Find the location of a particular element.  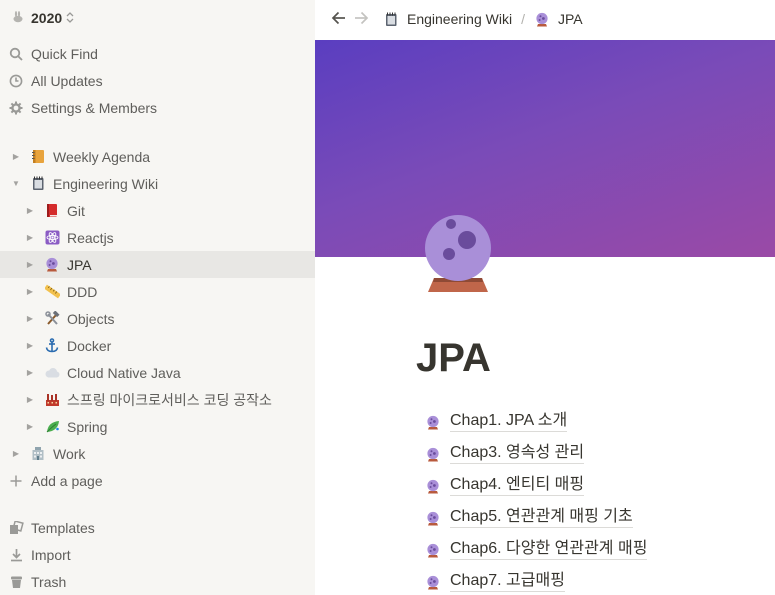

breadcrumb-engineering-wiki: Engineering Wiki is located at coordinates (447, 19).